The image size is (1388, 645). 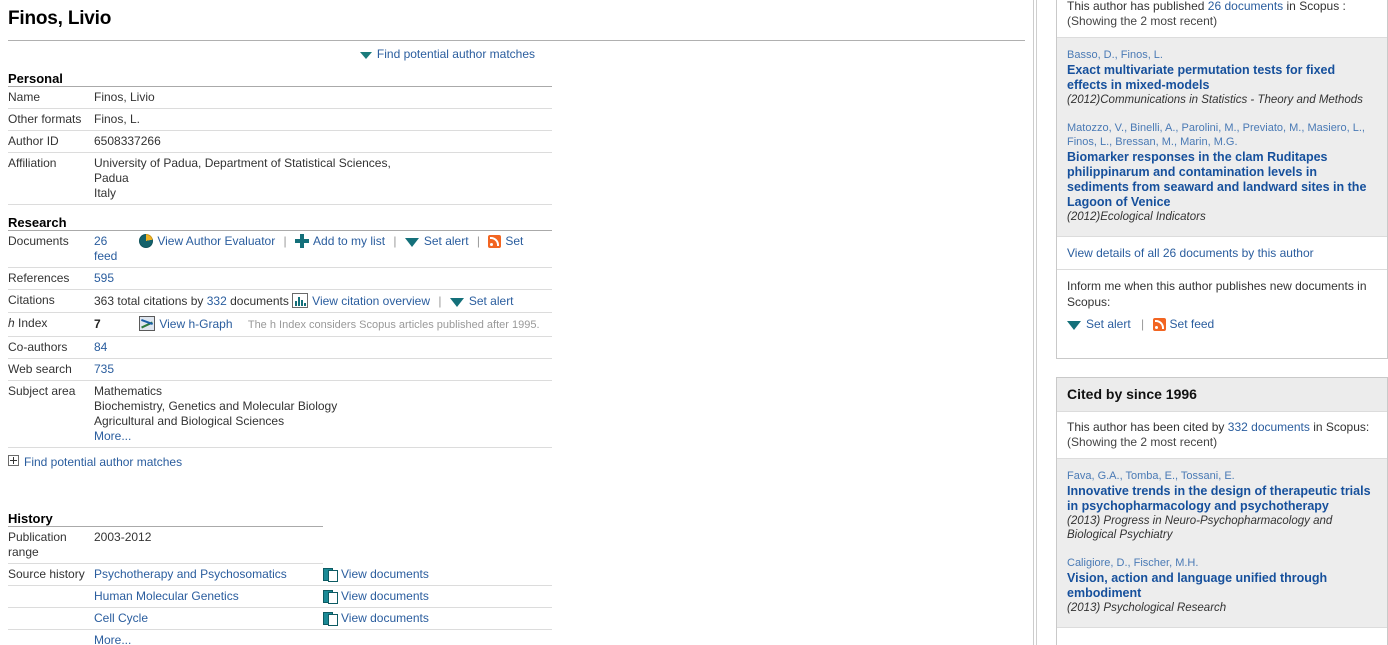 What do you see at coordinates (104, 278) in the screenshot?
I see `references-count-link: 595` at bounding box center [104, 278].